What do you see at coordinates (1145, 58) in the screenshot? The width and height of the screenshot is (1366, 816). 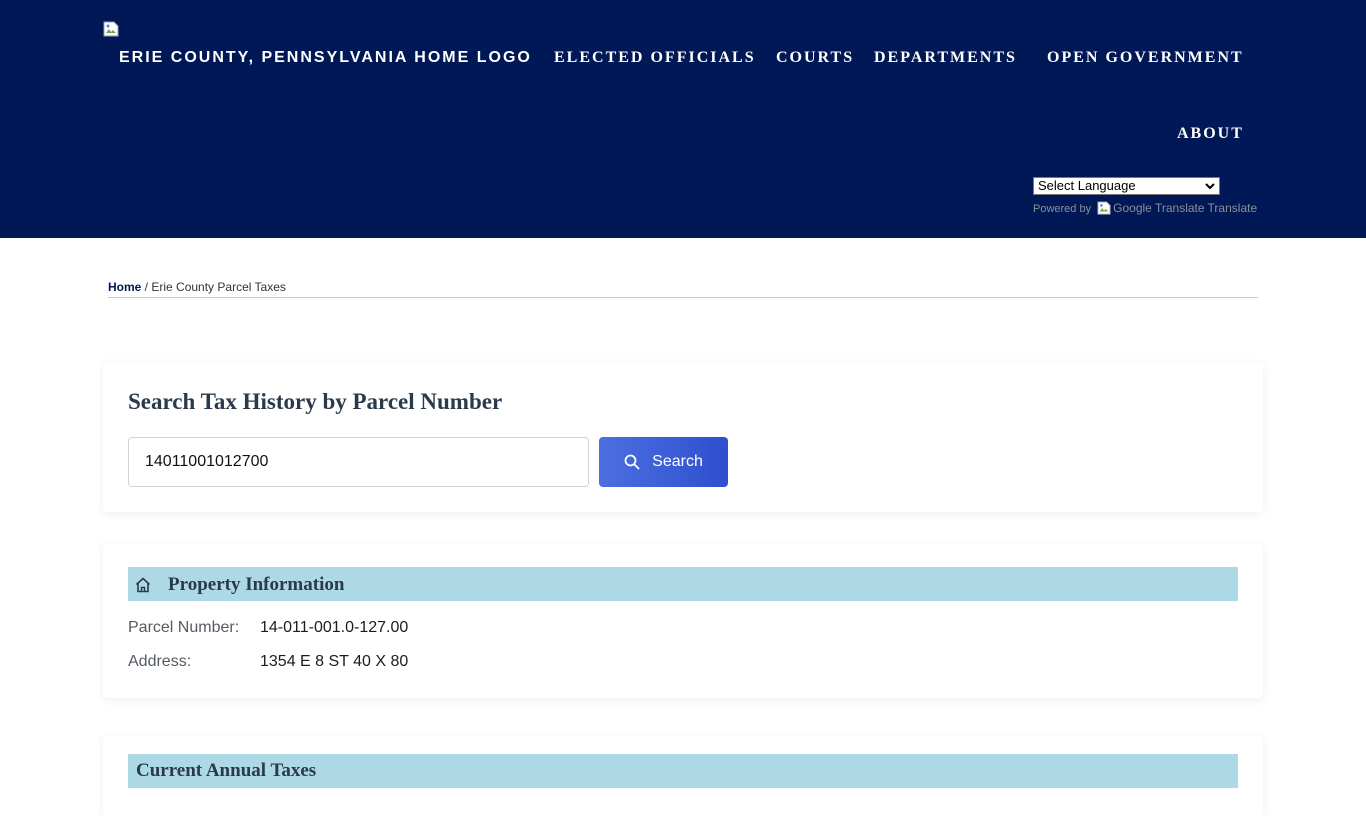 I see `nav-open-government: OPEN GOVERNMENT` at bounding box center [1145, 58].